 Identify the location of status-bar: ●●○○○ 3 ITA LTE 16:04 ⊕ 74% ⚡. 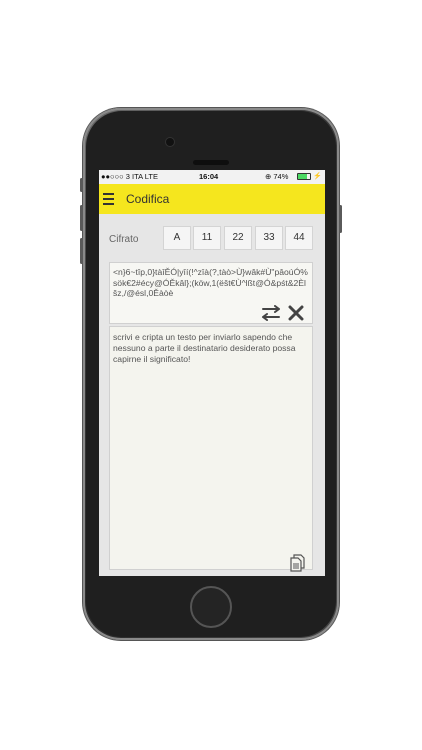
(212, 177).